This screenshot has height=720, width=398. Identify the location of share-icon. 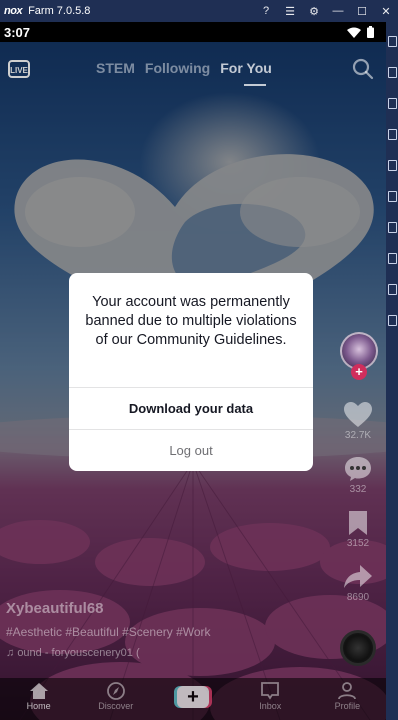
(358, 576).